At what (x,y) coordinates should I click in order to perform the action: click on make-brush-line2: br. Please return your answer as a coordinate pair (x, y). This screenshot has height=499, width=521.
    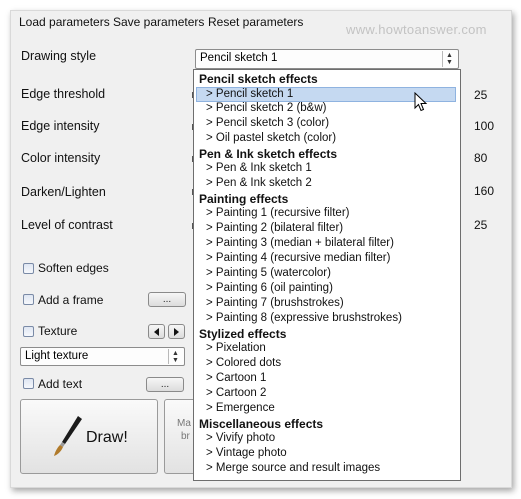
    Looking at the image, I should click on (185, 436).